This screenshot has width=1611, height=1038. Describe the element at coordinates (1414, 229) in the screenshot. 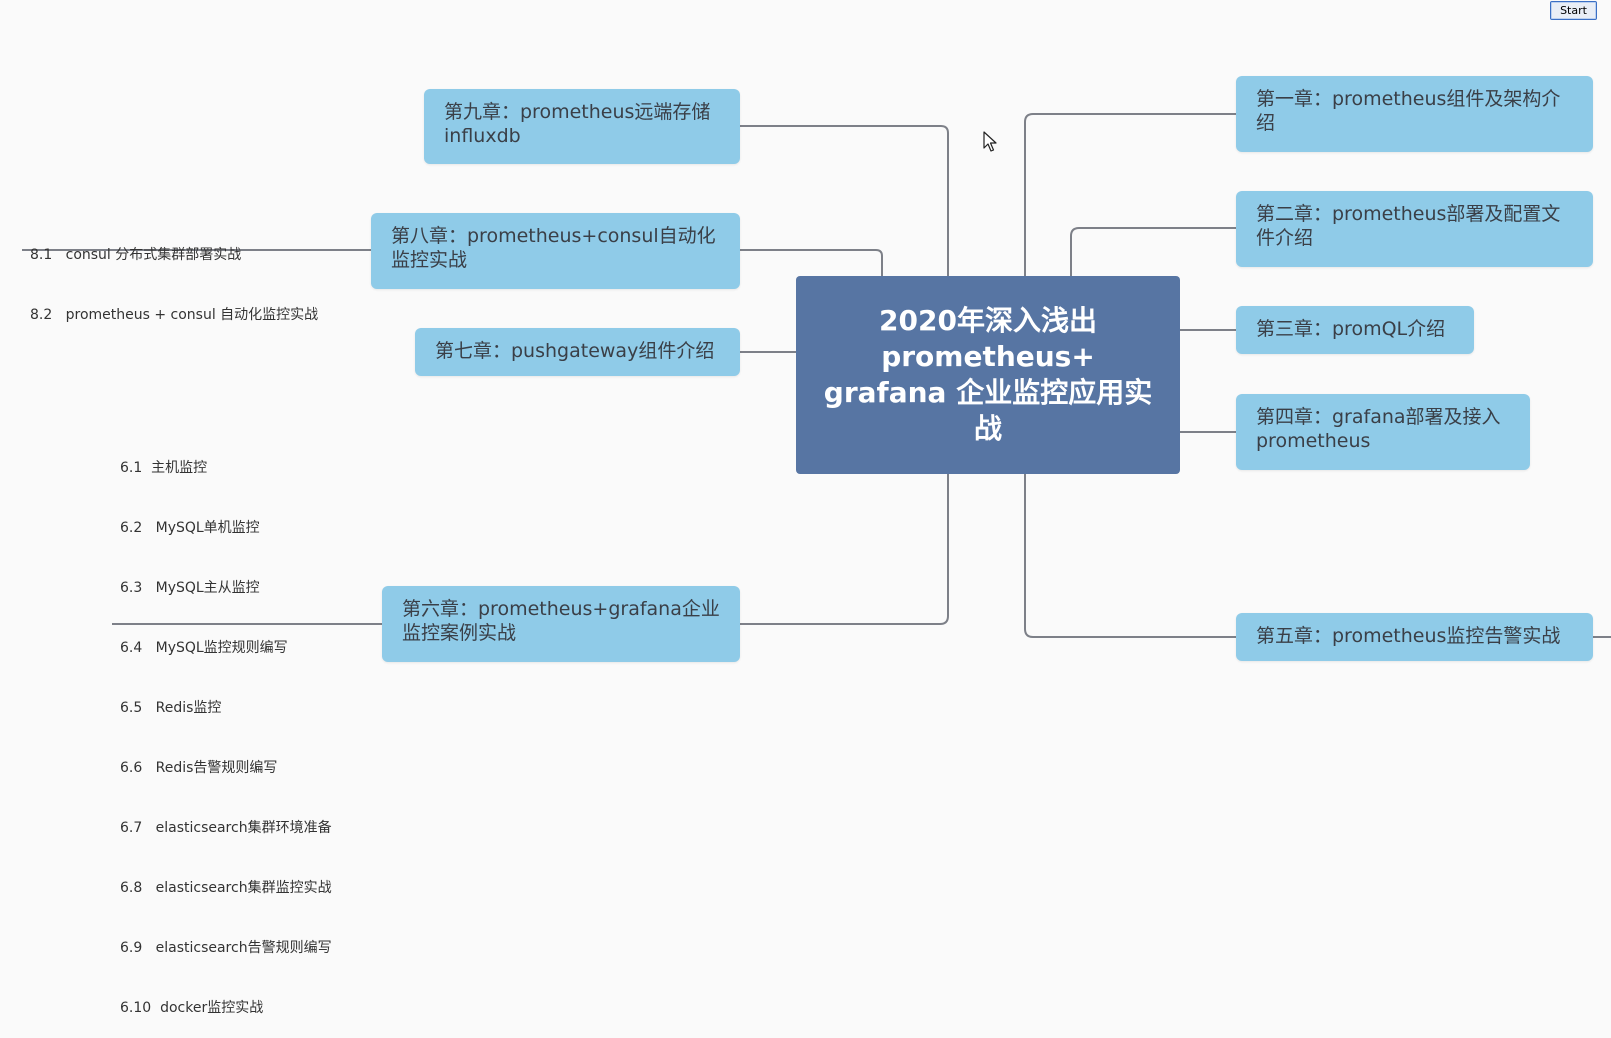

I see `chapter-2-node: 第二章：prometheus部署及配置文件介绍` at that location.